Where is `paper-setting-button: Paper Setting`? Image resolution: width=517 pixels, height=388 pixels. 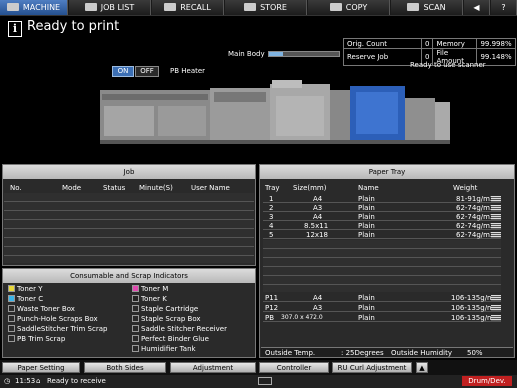
paper-setting-button: Paper Setting is located at coordinates (41, 367).